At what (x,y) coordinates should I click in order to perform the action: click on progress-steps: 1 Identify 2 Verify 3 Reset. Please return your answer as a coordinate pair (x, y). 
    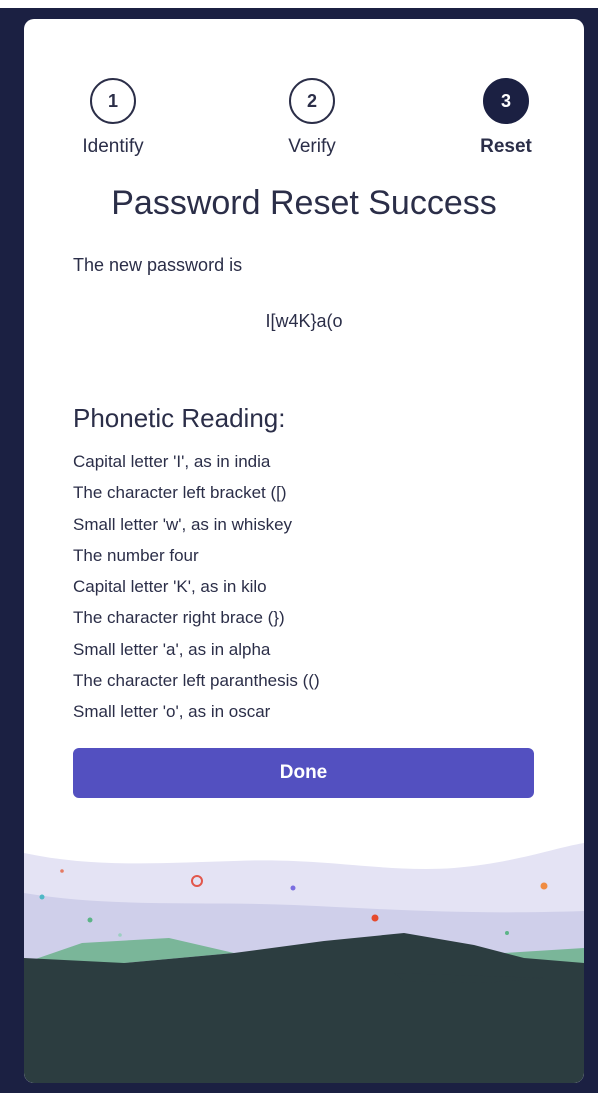
    Looking at the image, I should click on (304, 128).